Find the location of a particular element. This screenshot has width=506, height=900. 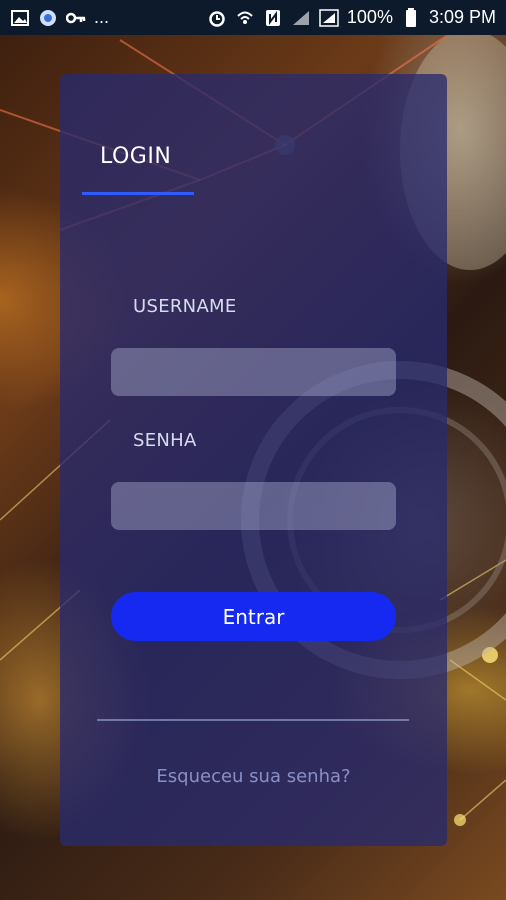

login-button: Entrar is located at coordinates (253, 616).